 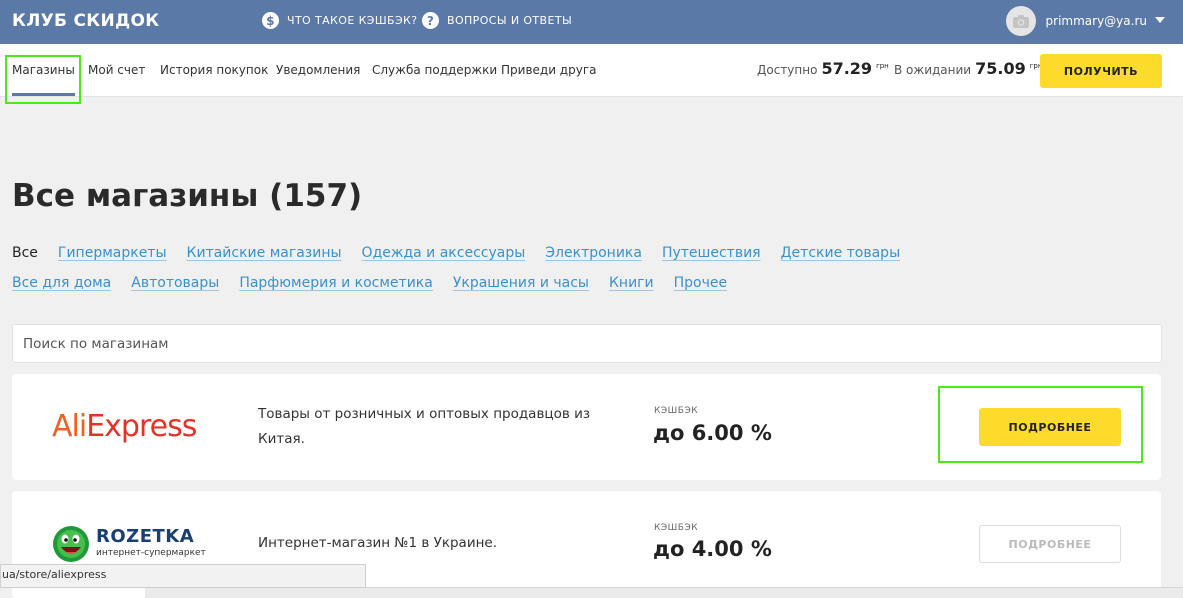 What do you see at coordinates (933, 70) in the screenshot?
I see `pending-label: В ожидании` at bounding box center [933, 70].